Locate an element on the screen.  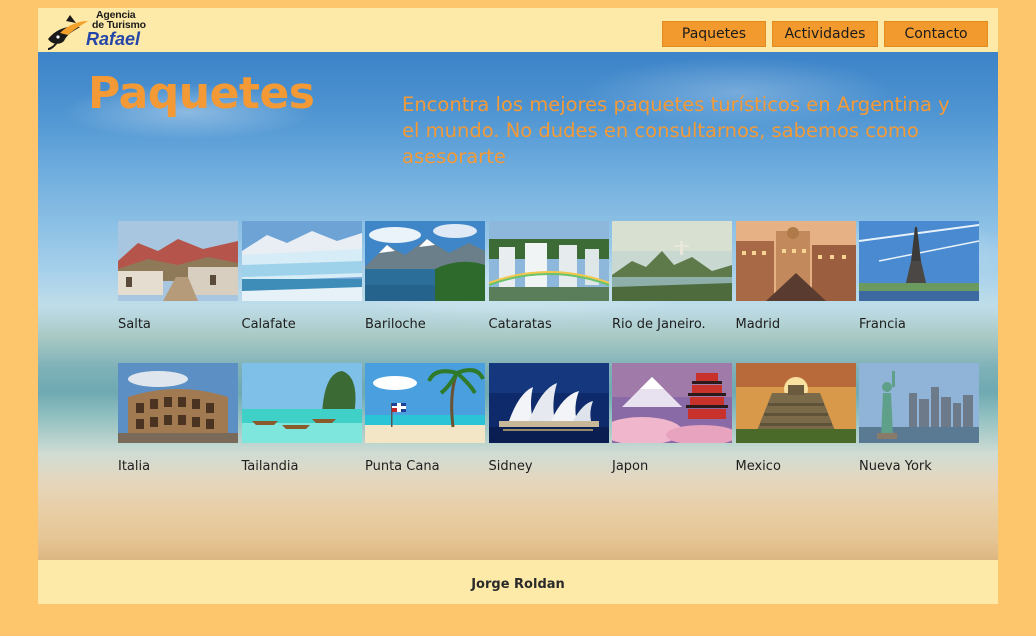
main-nav: Paquetes Actividades Contacto is located at coordinates (825, 34).